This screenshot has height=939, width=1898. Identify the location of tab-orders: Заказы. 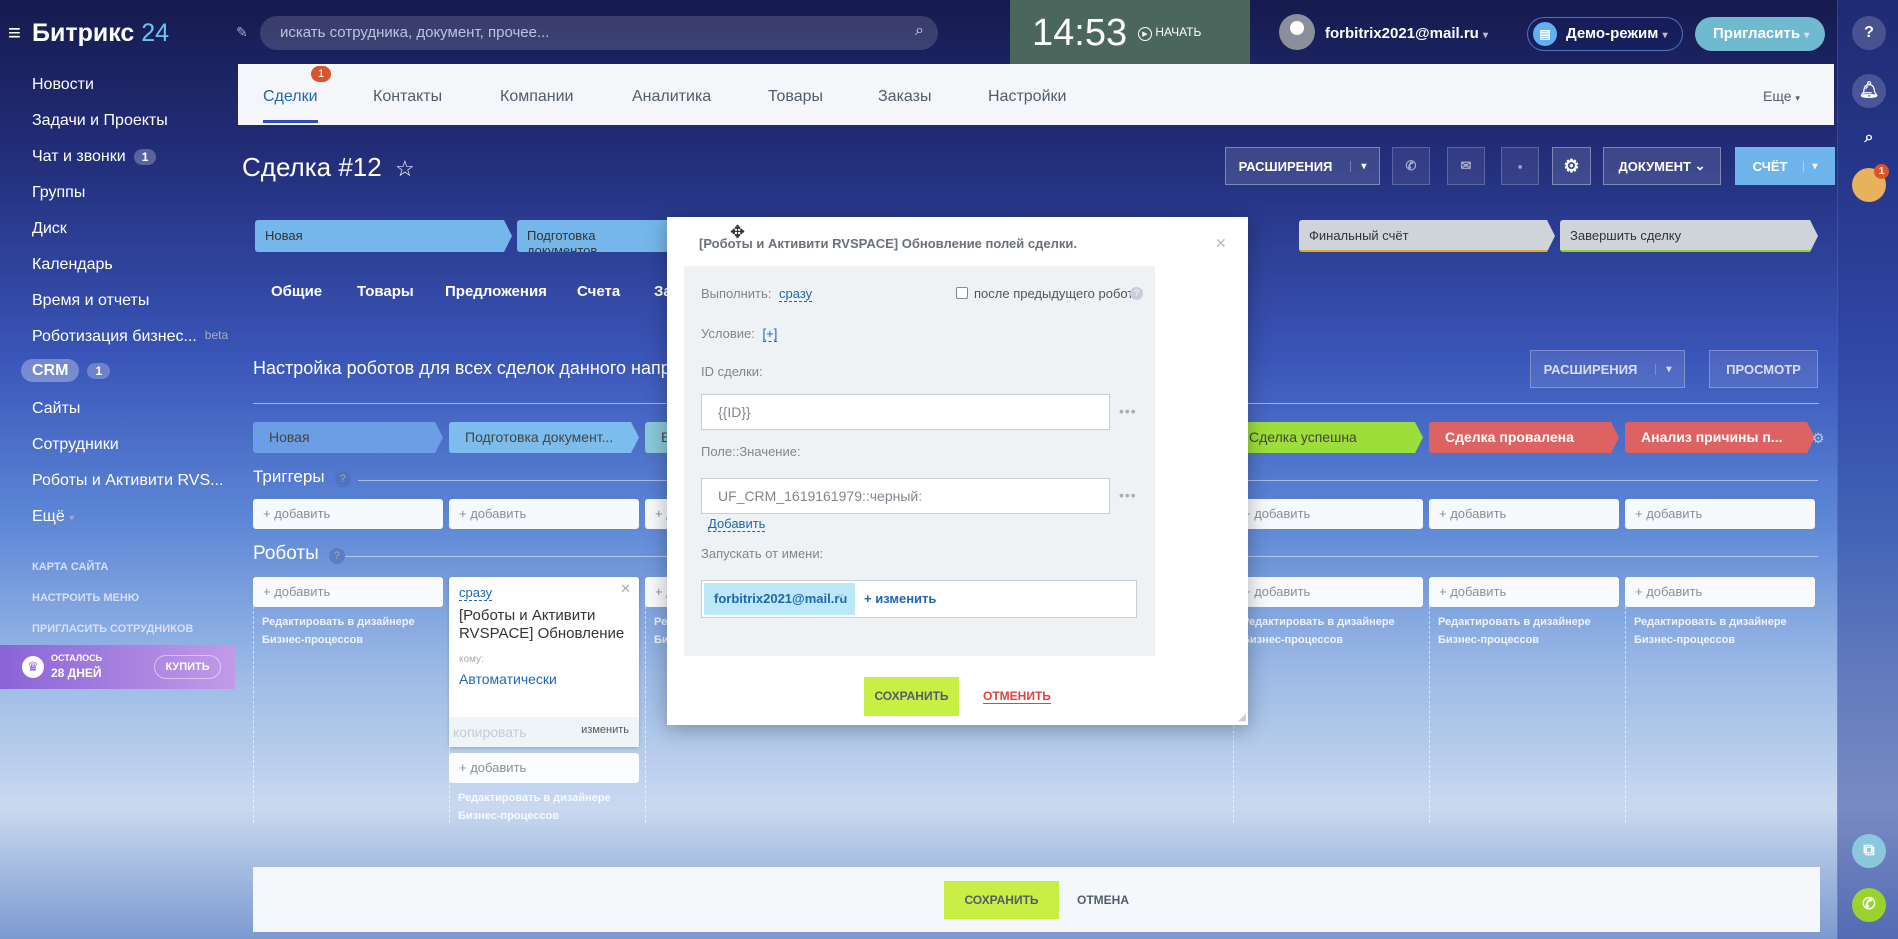
(904, 97).